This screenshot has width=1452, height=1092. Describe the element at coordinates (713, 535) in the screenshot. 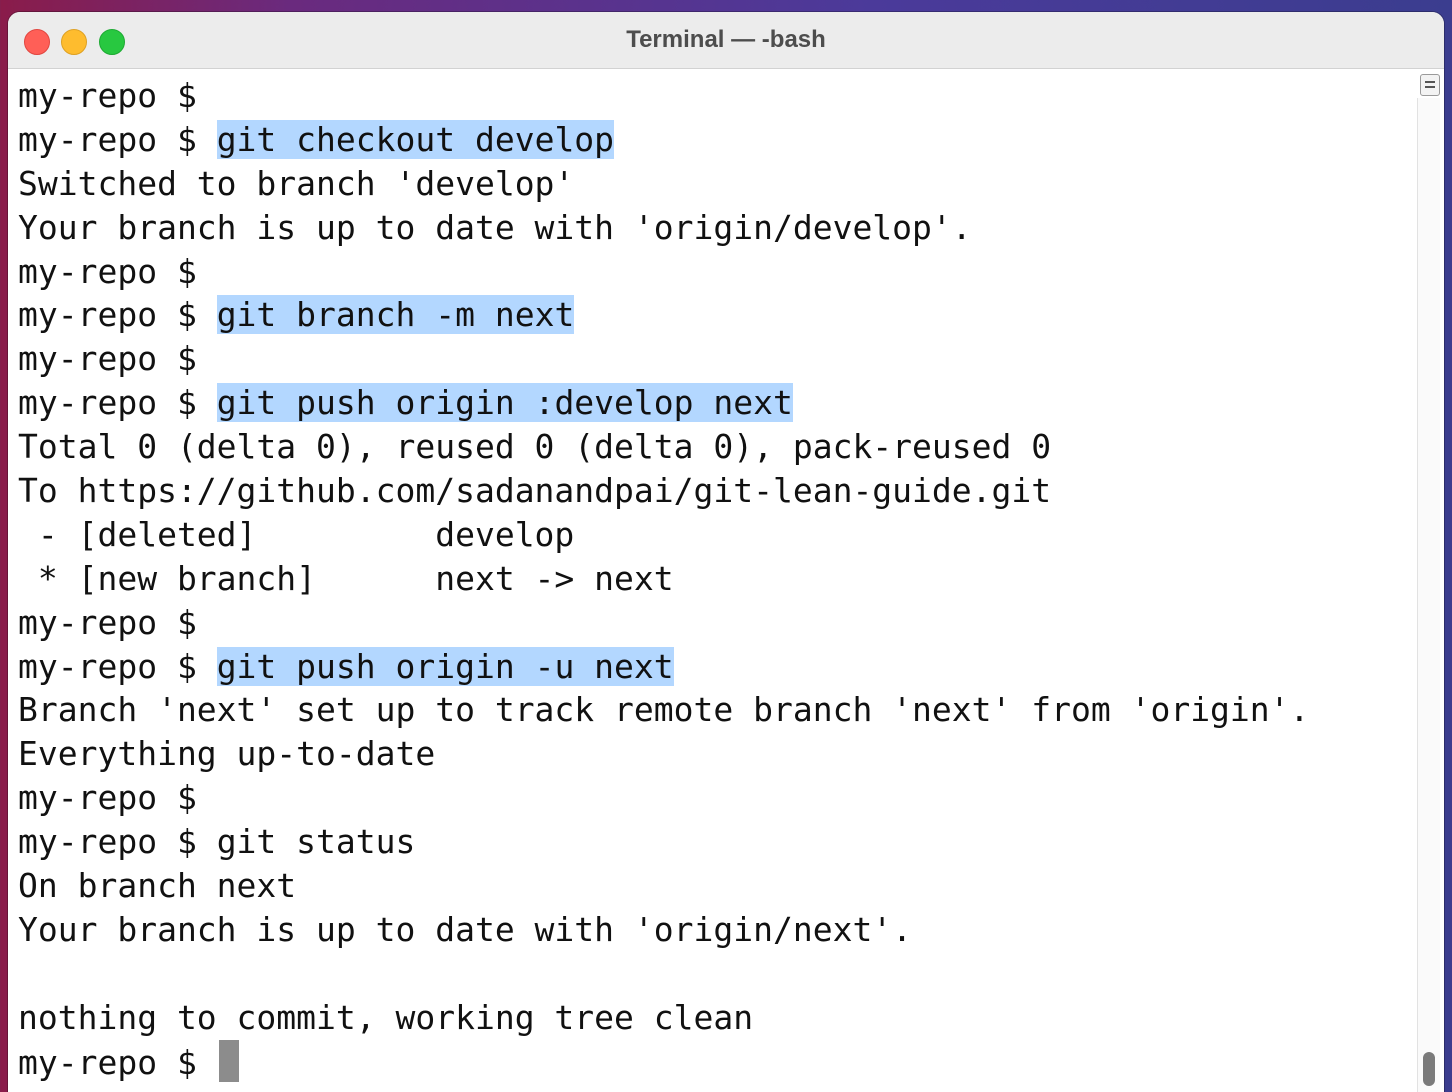

I see `terminal-line: - [deleted] develop` at that location.